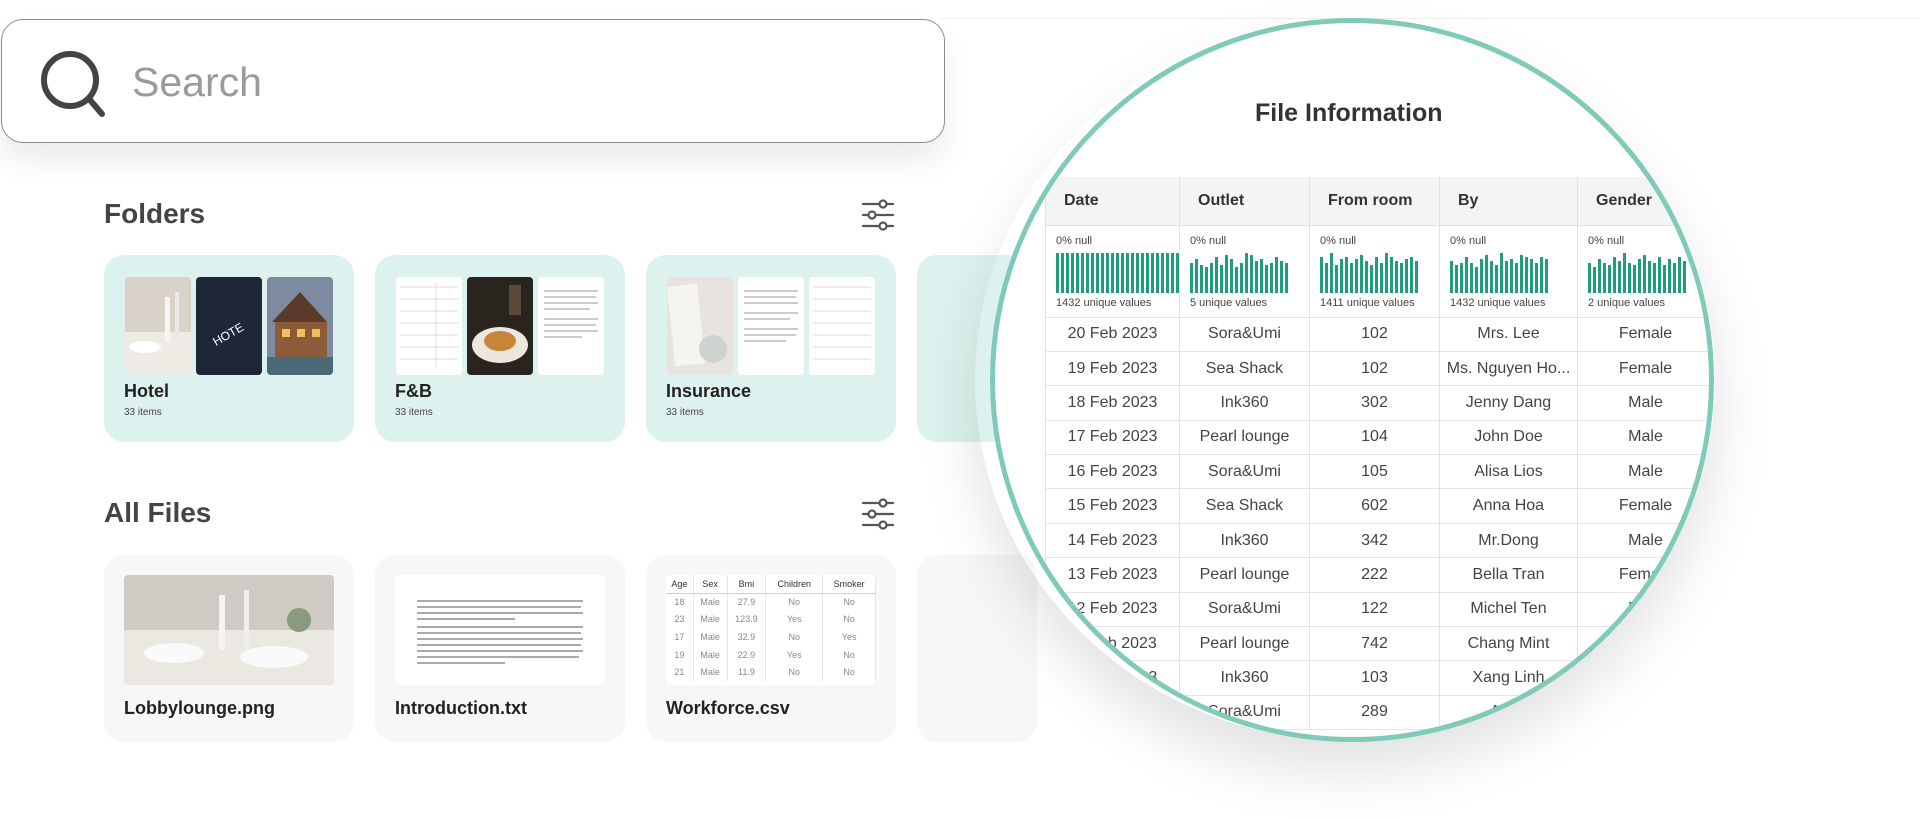 The width and height of the screenshot is (1920, 819). Describe the element at coordinates (680, 619) in the screenshot. I see `csv-cell: 23` at that location.